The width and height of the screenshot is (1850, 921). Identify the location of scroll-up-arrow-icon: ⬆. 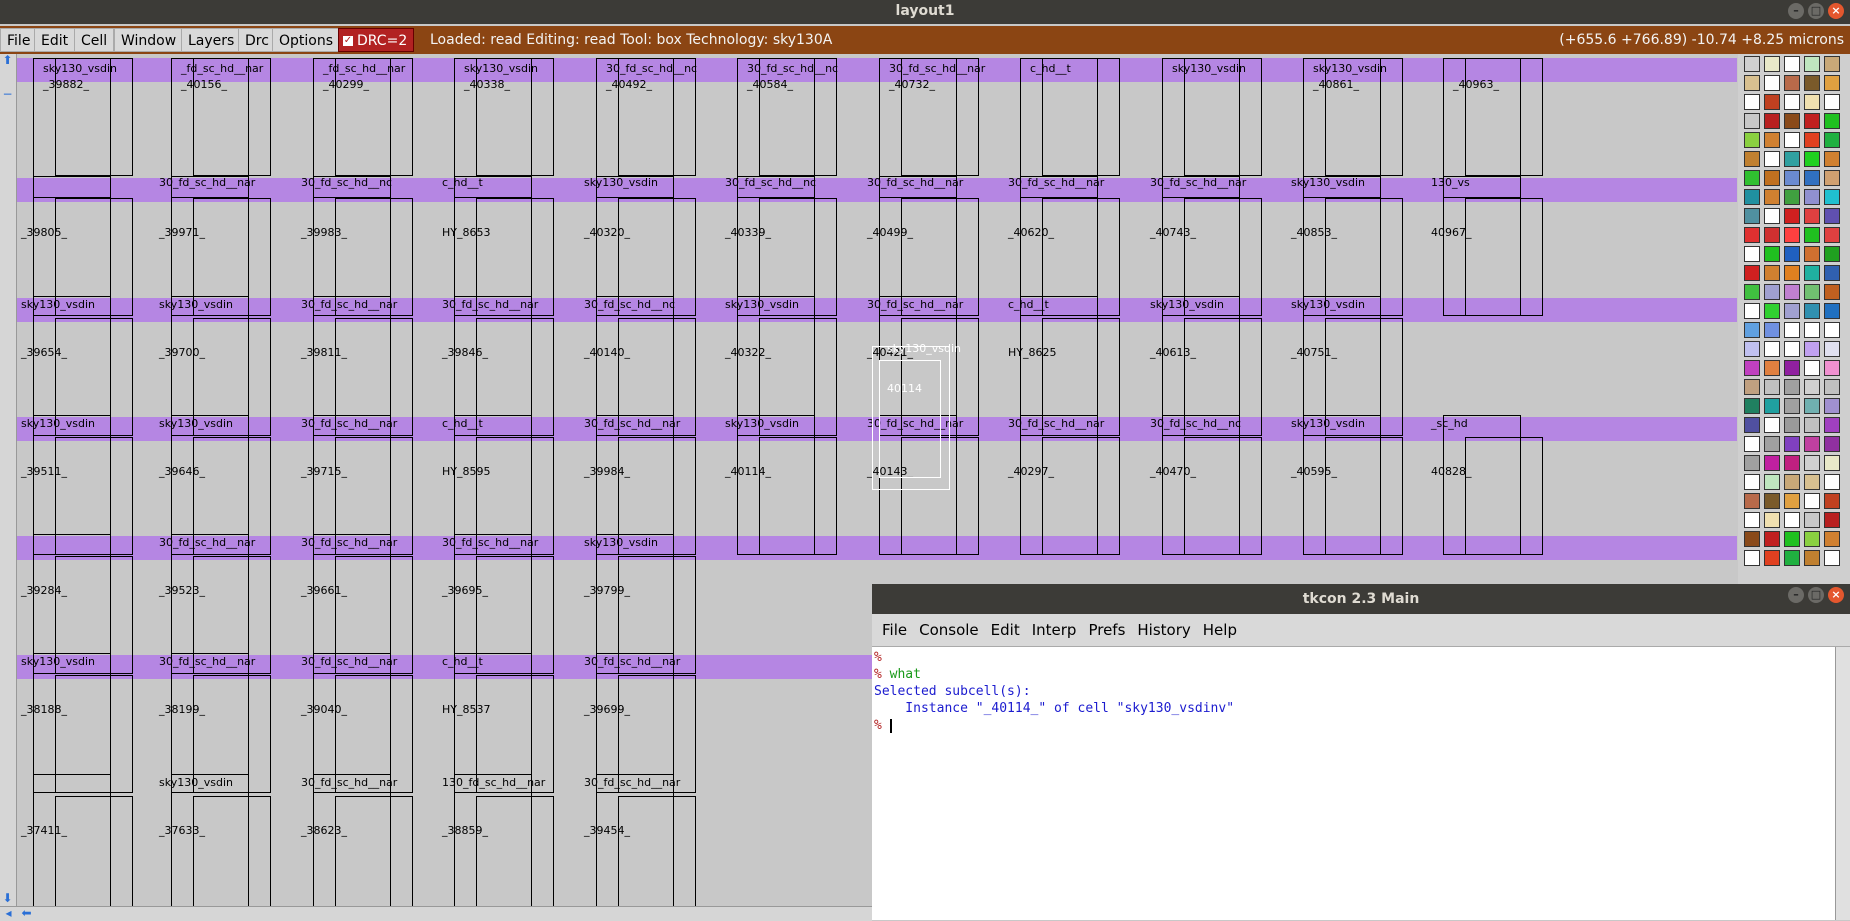
(7, 60).